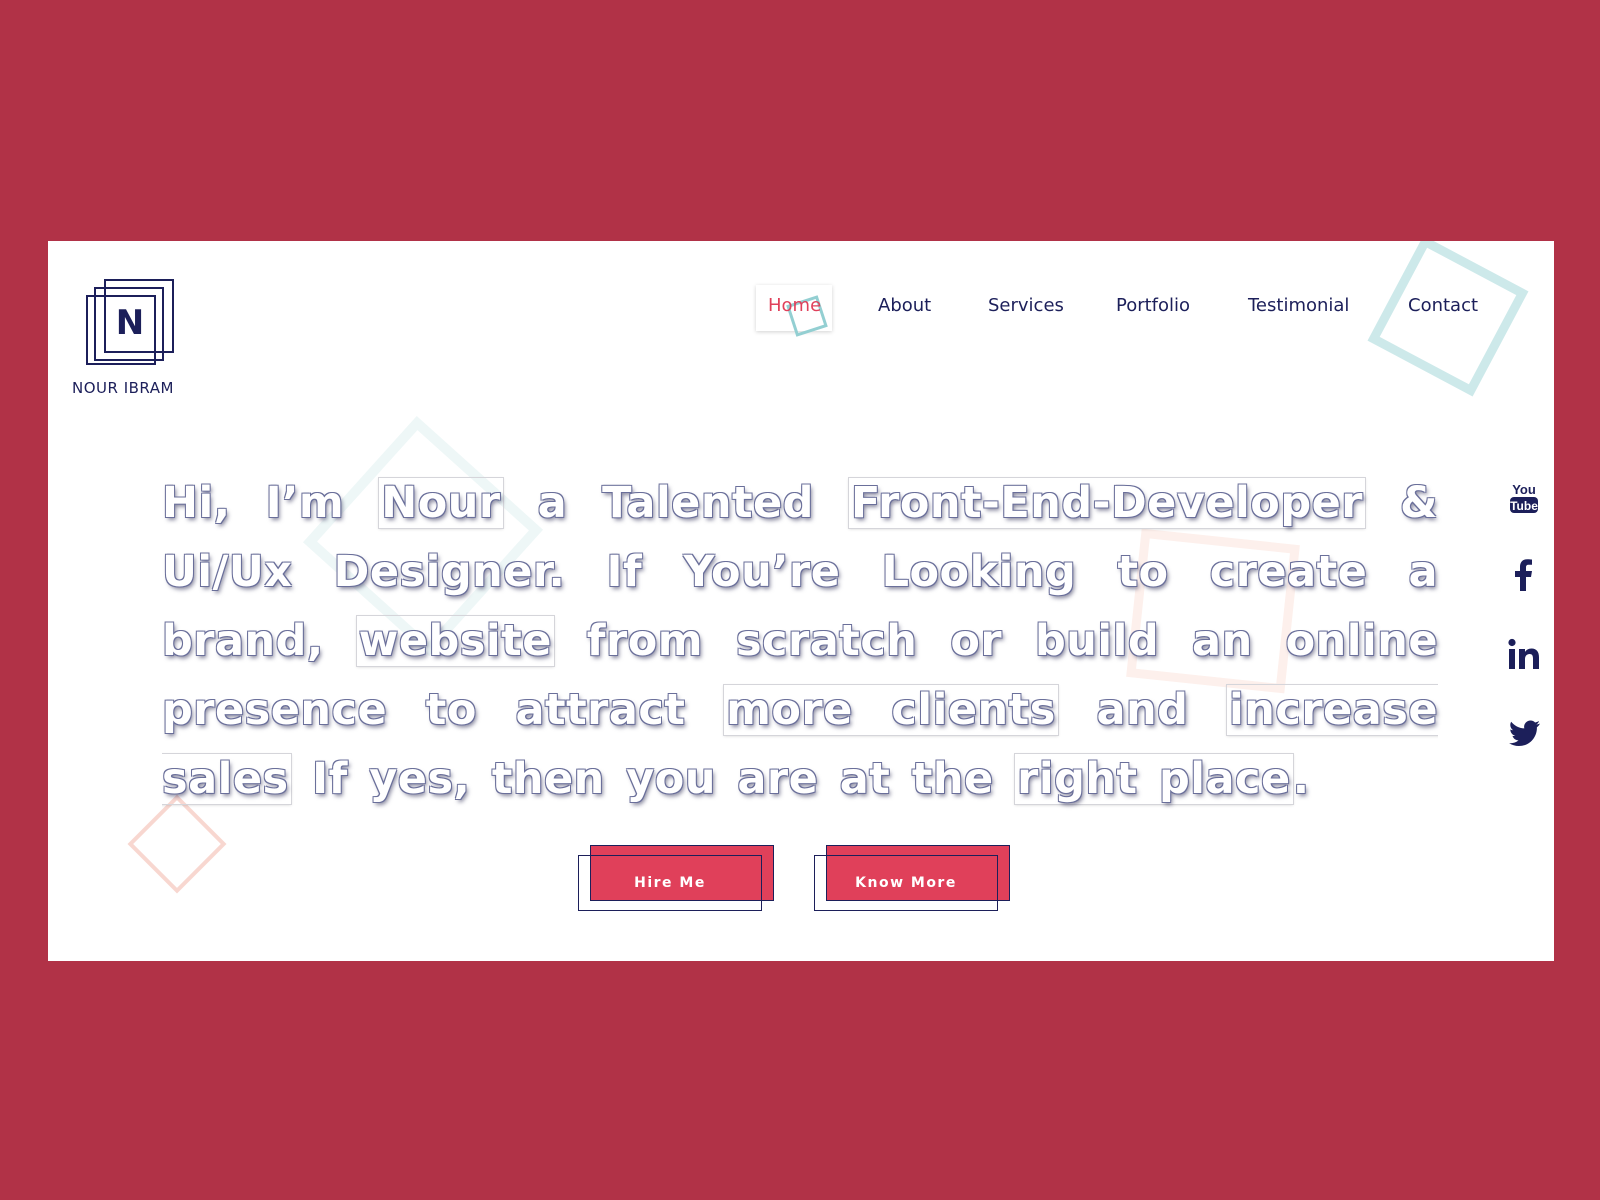  I want to click on hero-text: ., so click(1301, 779).